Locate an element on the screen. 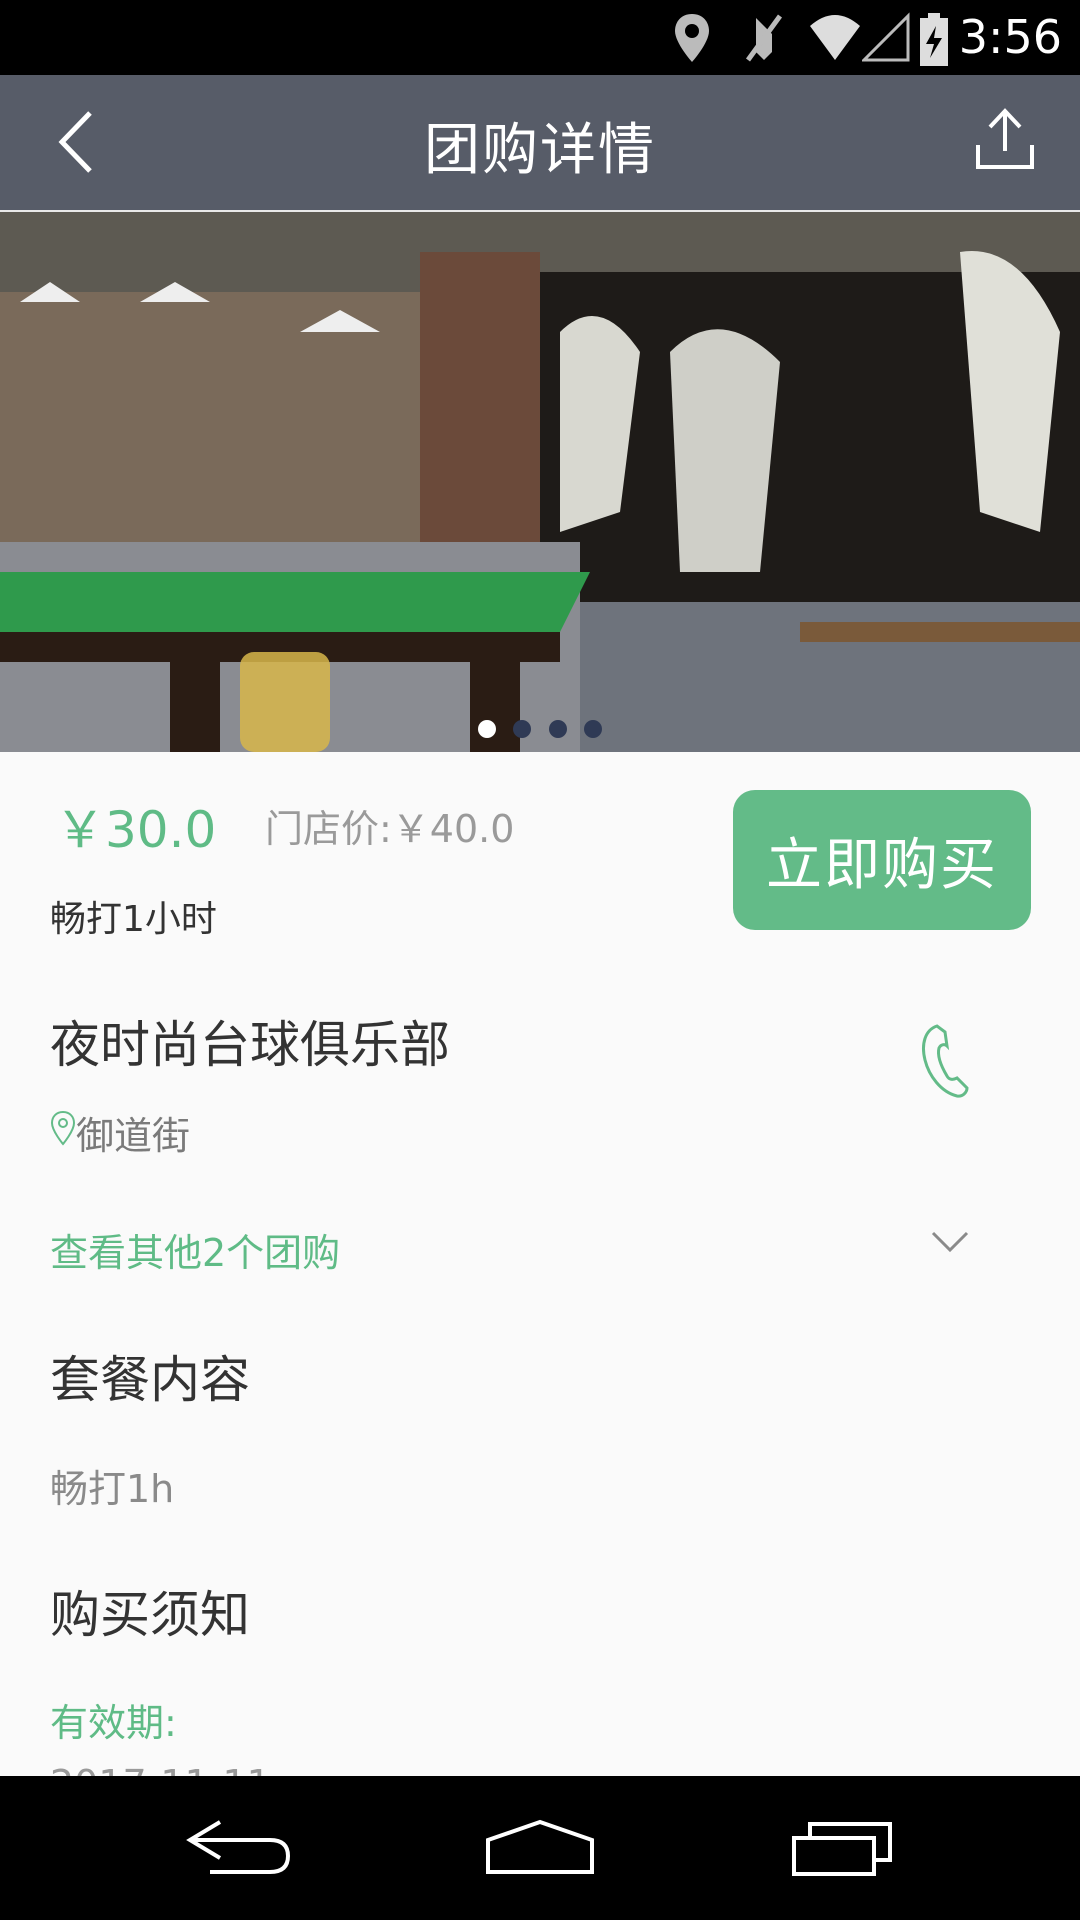  deal-price: ￥30.0 is located at coordinates (136, 830).